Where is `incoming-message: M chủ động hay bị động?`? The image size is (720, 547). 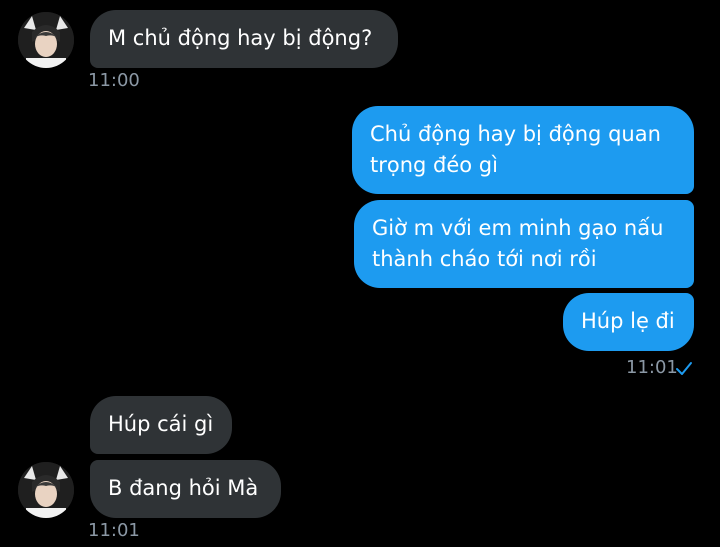
incoming-message: M chủ động hay bị động? is located at coordinates (244, 39).